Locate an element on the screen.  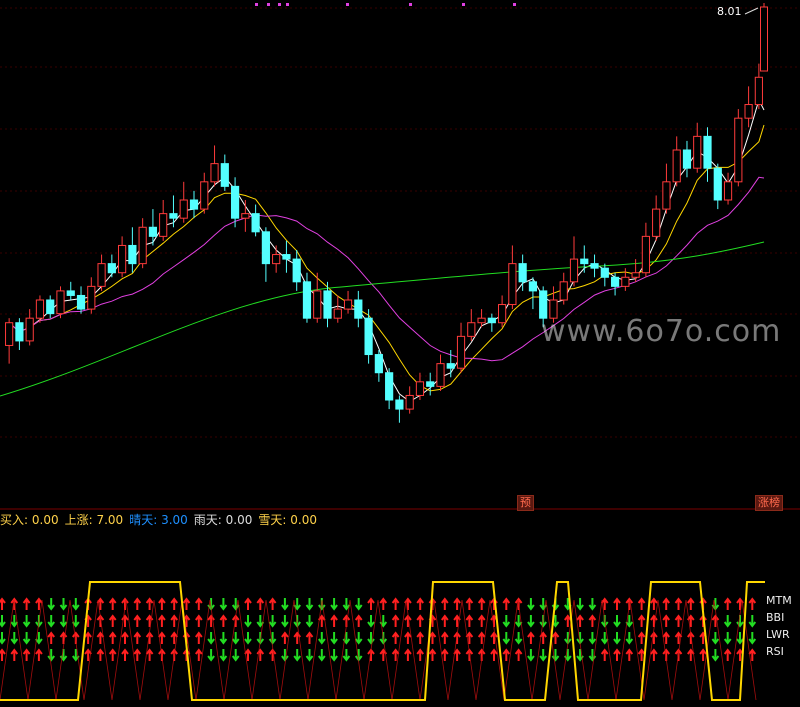
watermark: www.6o7o.com is located at coordinates (661, 331).